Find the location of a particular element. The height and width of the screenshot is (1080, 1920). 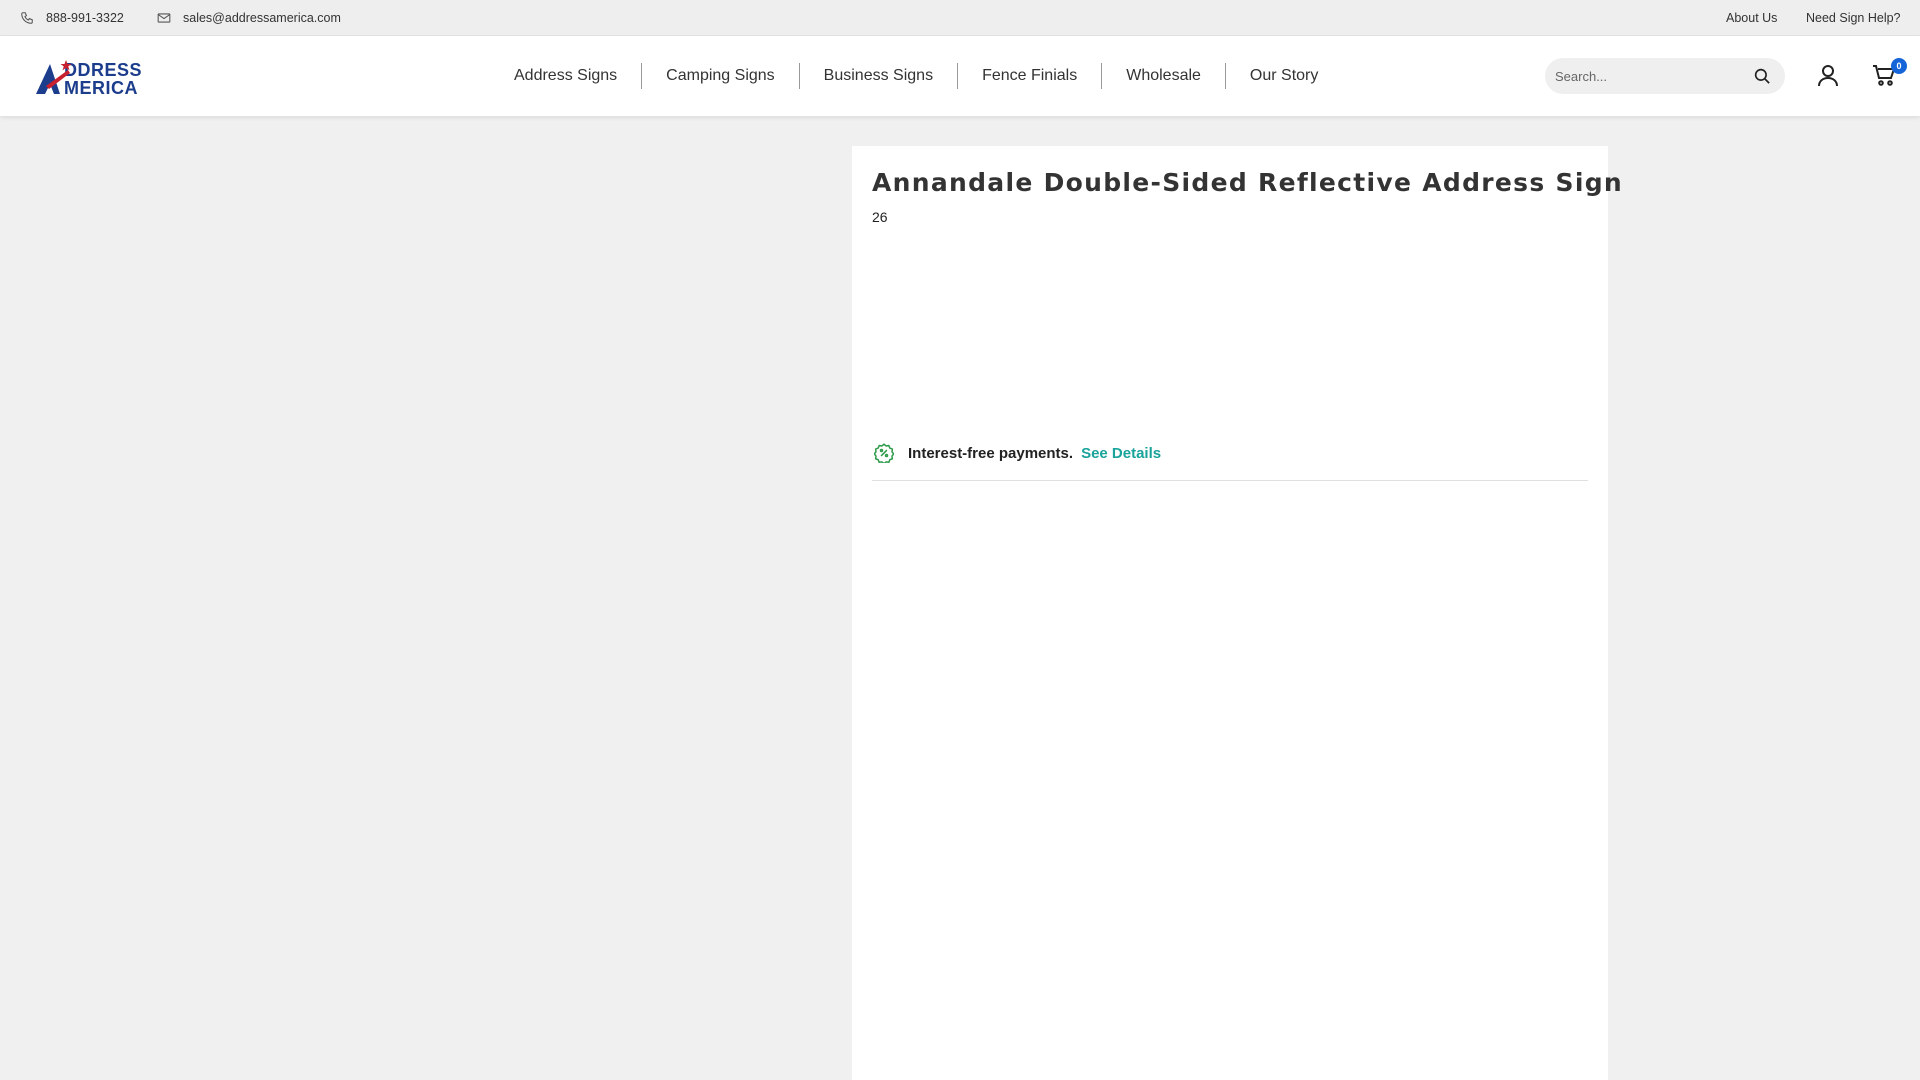

phone-link: 888-991-3322 is located at coordinates (72, 18).